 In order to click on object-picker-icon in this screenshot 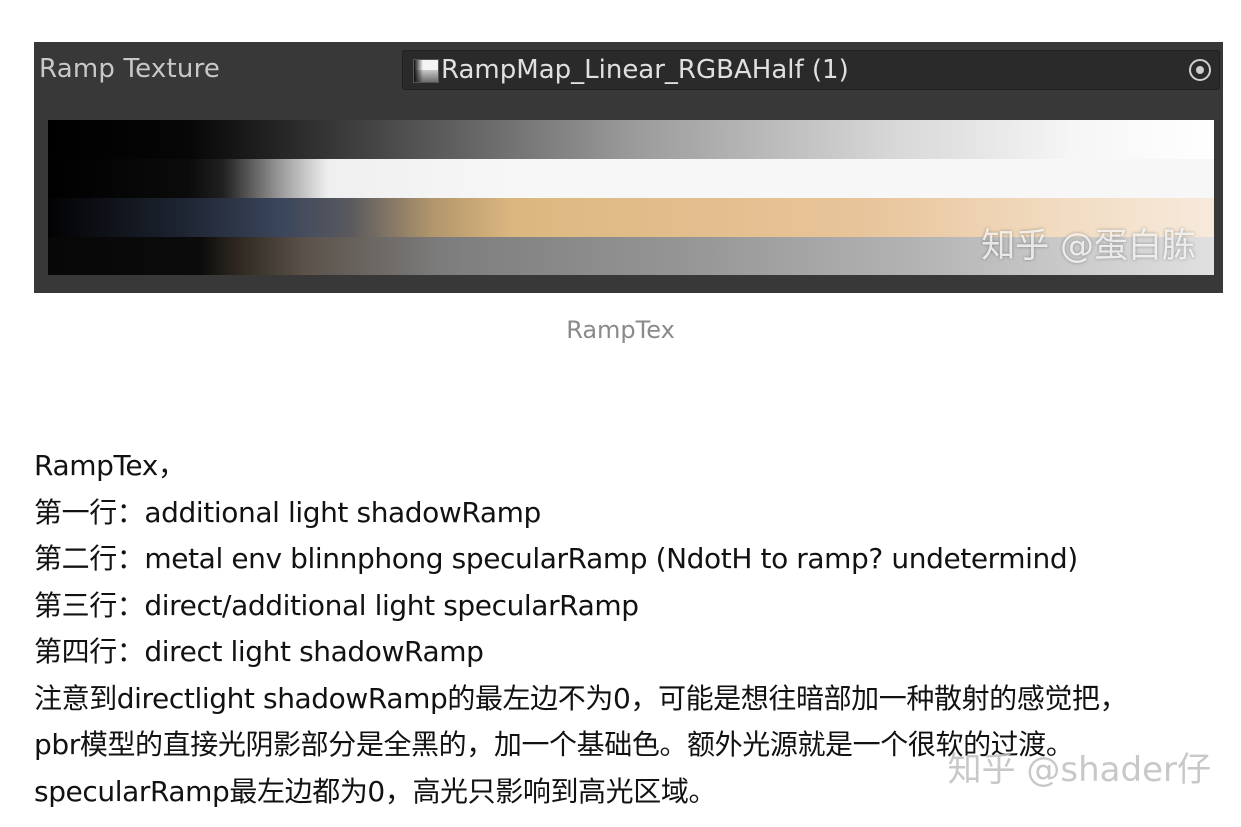, I will do `click(1200, 70)`.